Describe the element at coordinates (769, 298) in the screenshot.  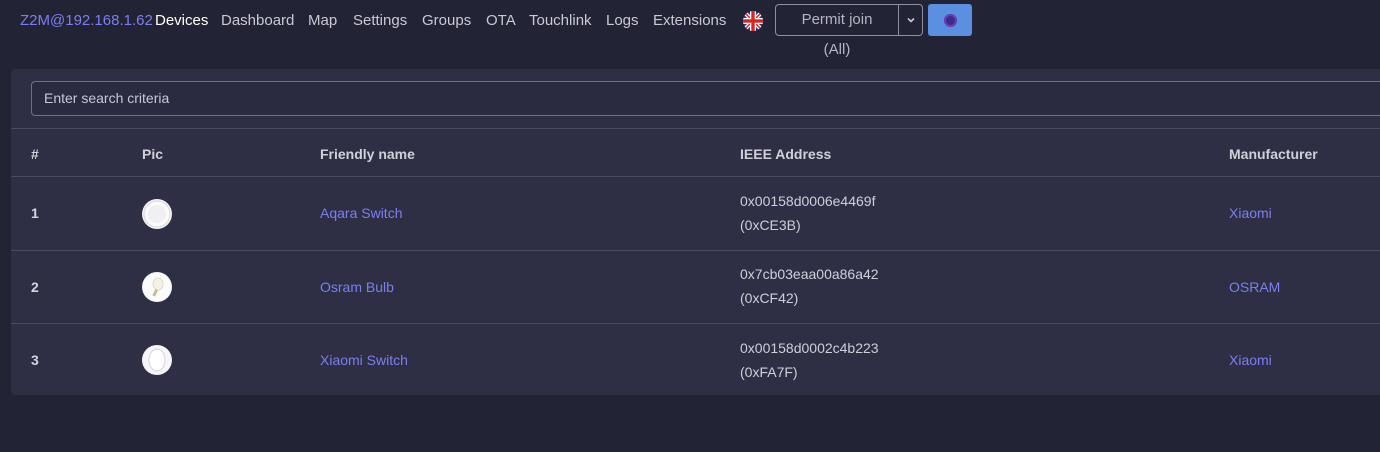
I see `network-address: (0xCF42)` at that location.